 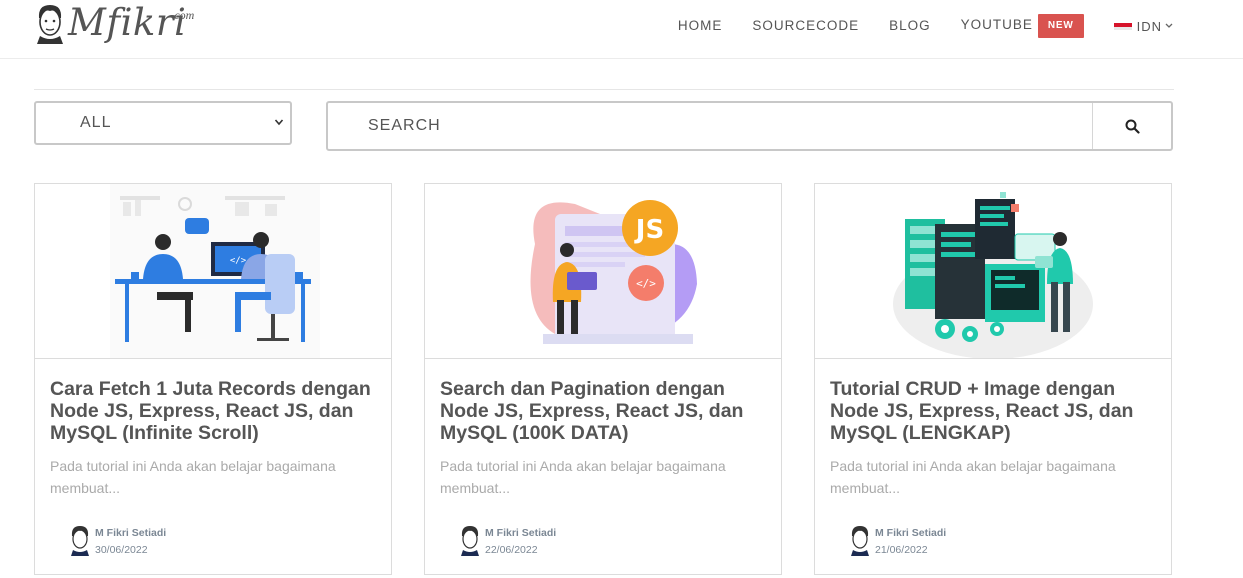 I want to click on brand-logo: Mfikri com, so click(x=114, y=24).